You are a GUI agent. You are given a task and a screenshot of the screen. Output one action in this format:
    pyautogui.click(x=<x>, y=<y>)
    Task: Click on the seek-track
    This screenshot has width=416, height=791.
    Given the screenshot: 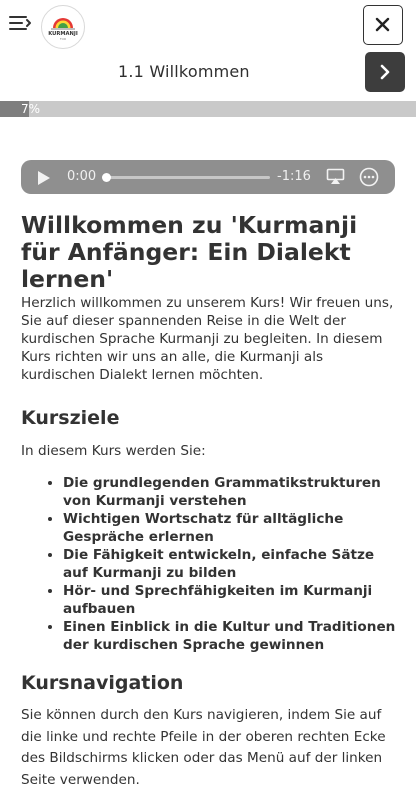 What is the action you would take?
    pyautogui.click(x=187, y=177)
    